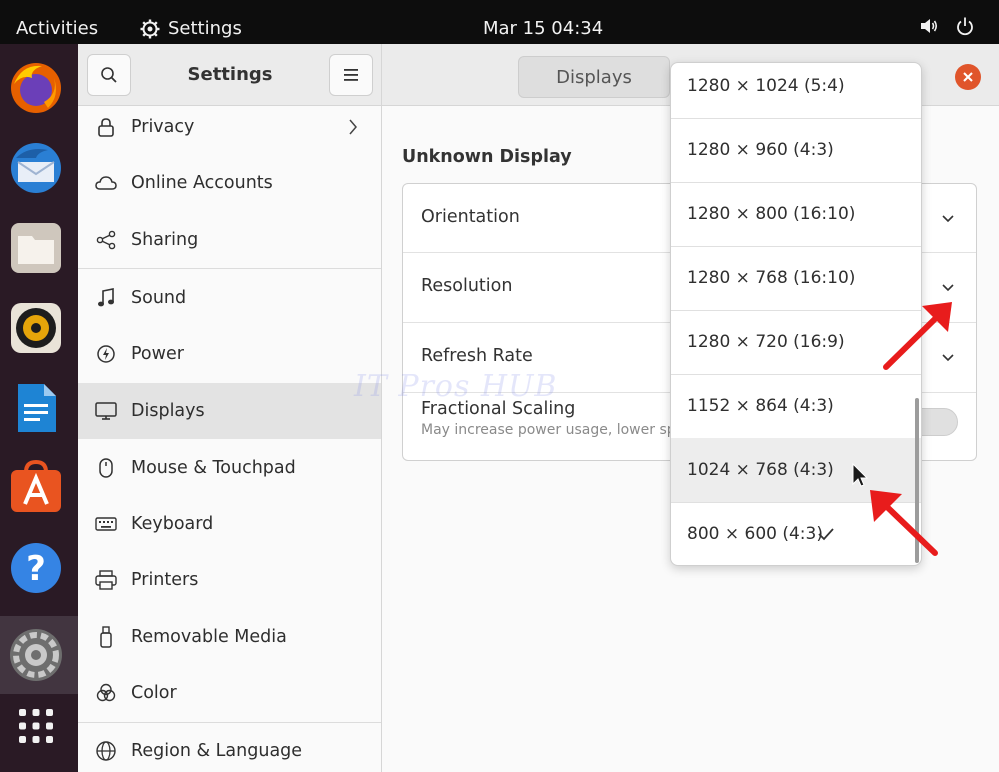 The image size is (999, 772). I want to click on sidebar-item-online-accounts: Online Accounts, so click(229, 183).